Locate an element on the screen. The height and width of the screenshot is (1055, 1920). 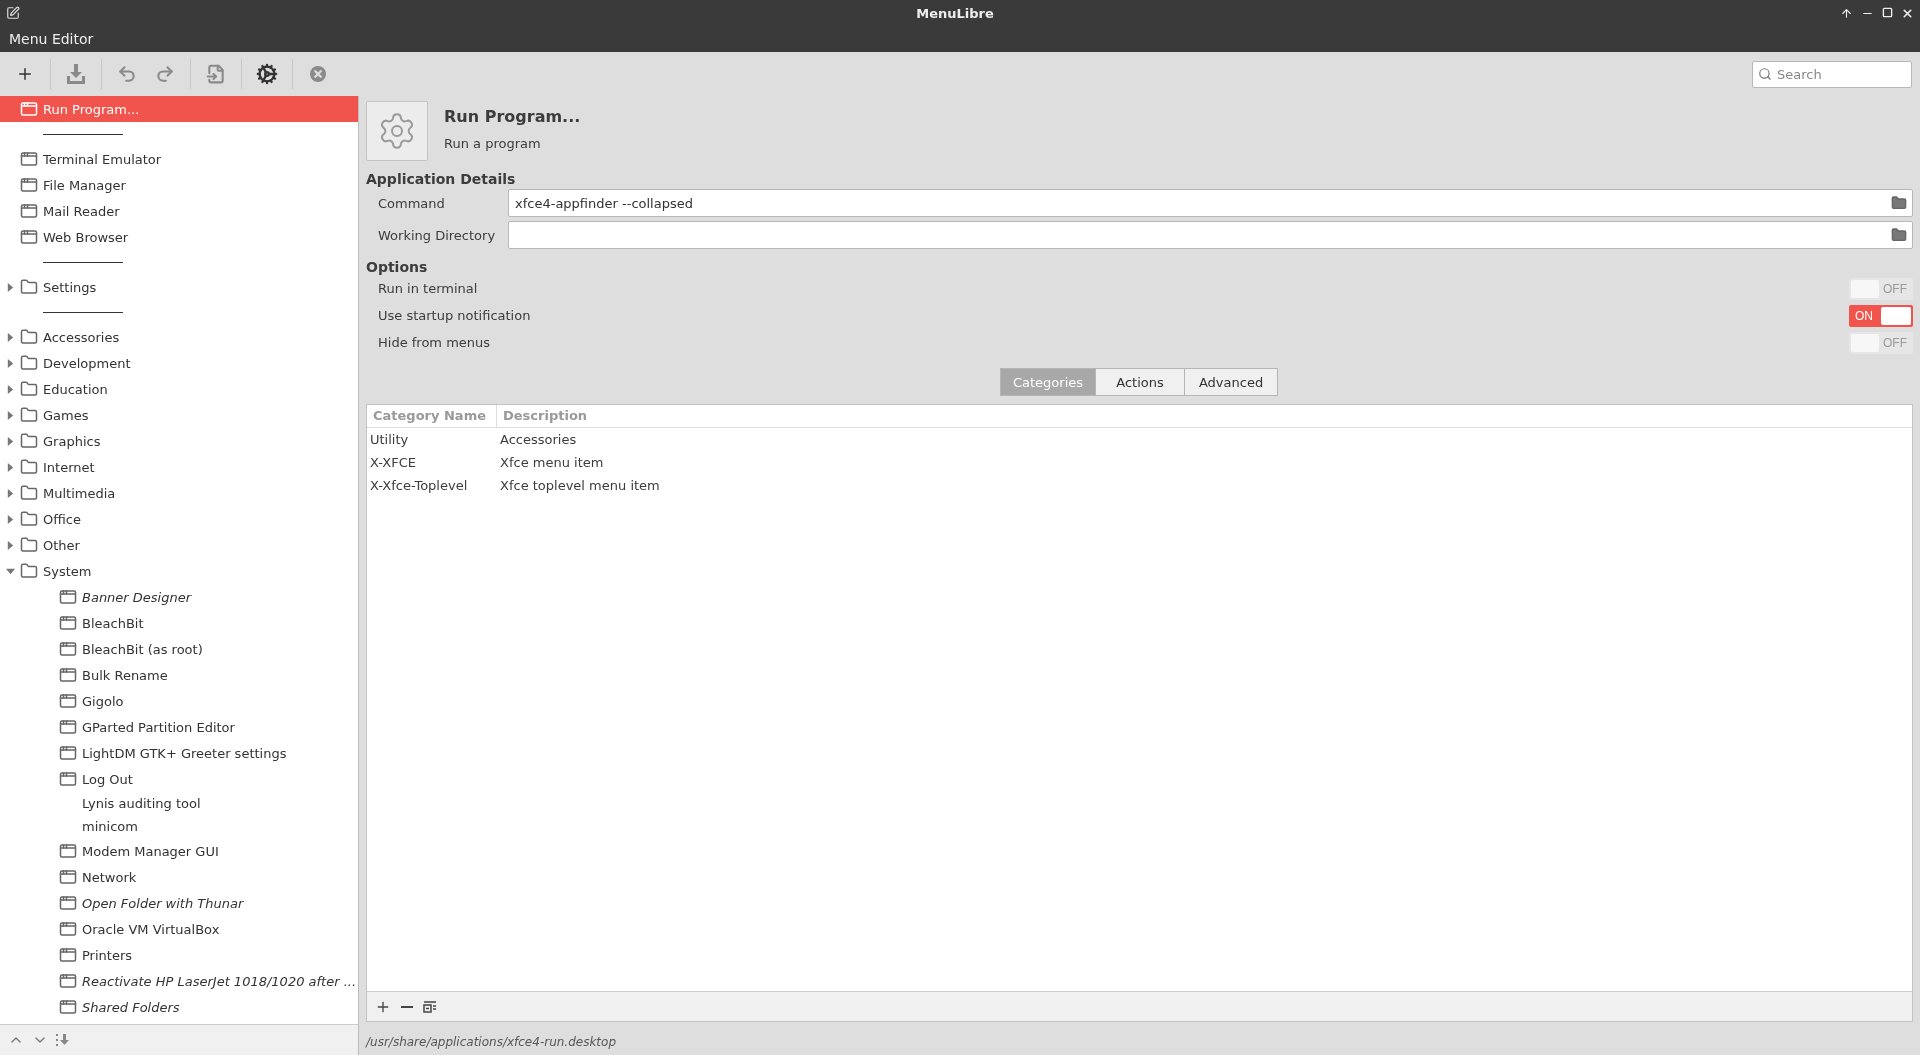
maximize-icon is located at coordinates (1887, 12).